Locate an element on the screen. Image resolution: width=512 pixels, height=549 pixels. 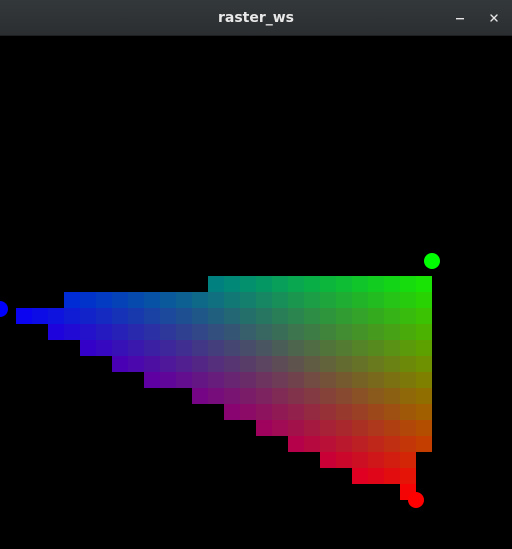
minimize-button is located at coordinates (460, 18).